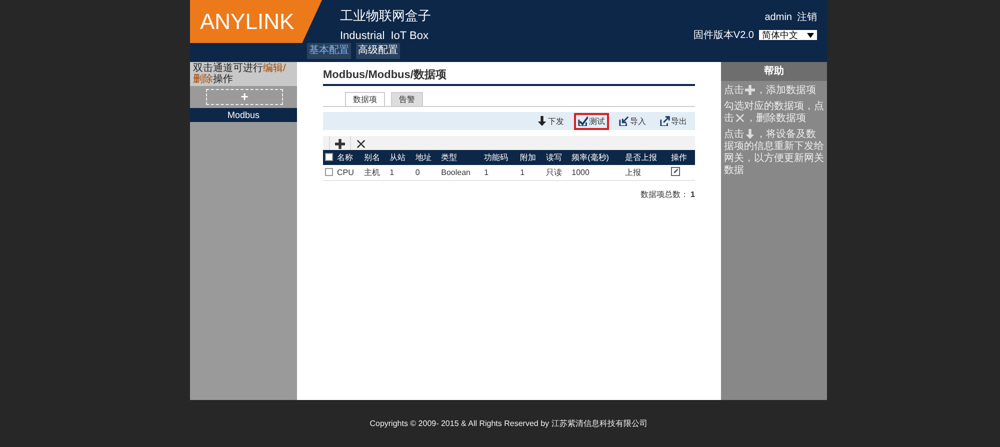 This screenshot has height=447, width=1000. Describe the element at coordinates (378, 51) in the screenshot. I see `nav-tab: 高级配置` at that location.